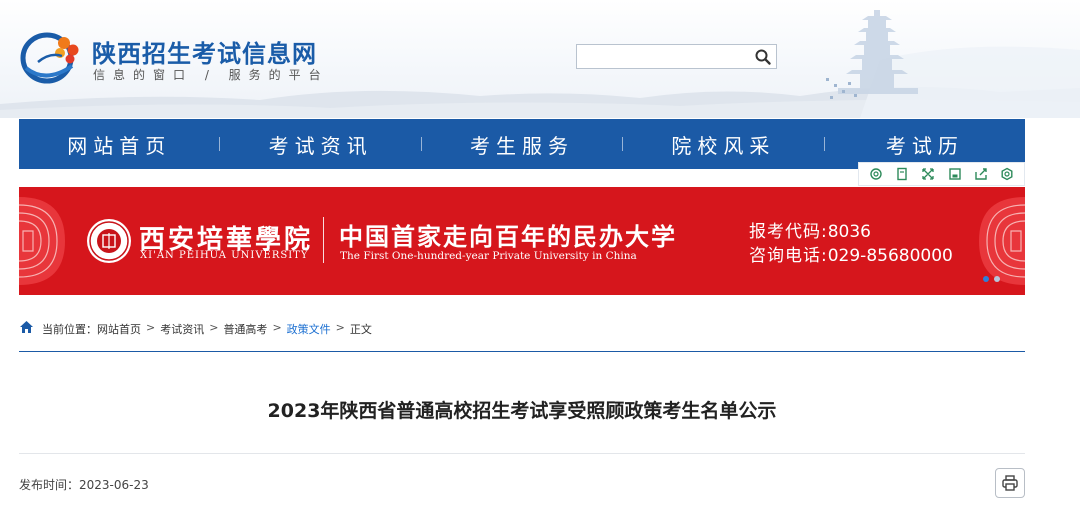 The width and height of the screenshot is (1080, 509). Describe the element at coordinates (1007, 174) in the screenshot. I see `settings-icon` at that location.